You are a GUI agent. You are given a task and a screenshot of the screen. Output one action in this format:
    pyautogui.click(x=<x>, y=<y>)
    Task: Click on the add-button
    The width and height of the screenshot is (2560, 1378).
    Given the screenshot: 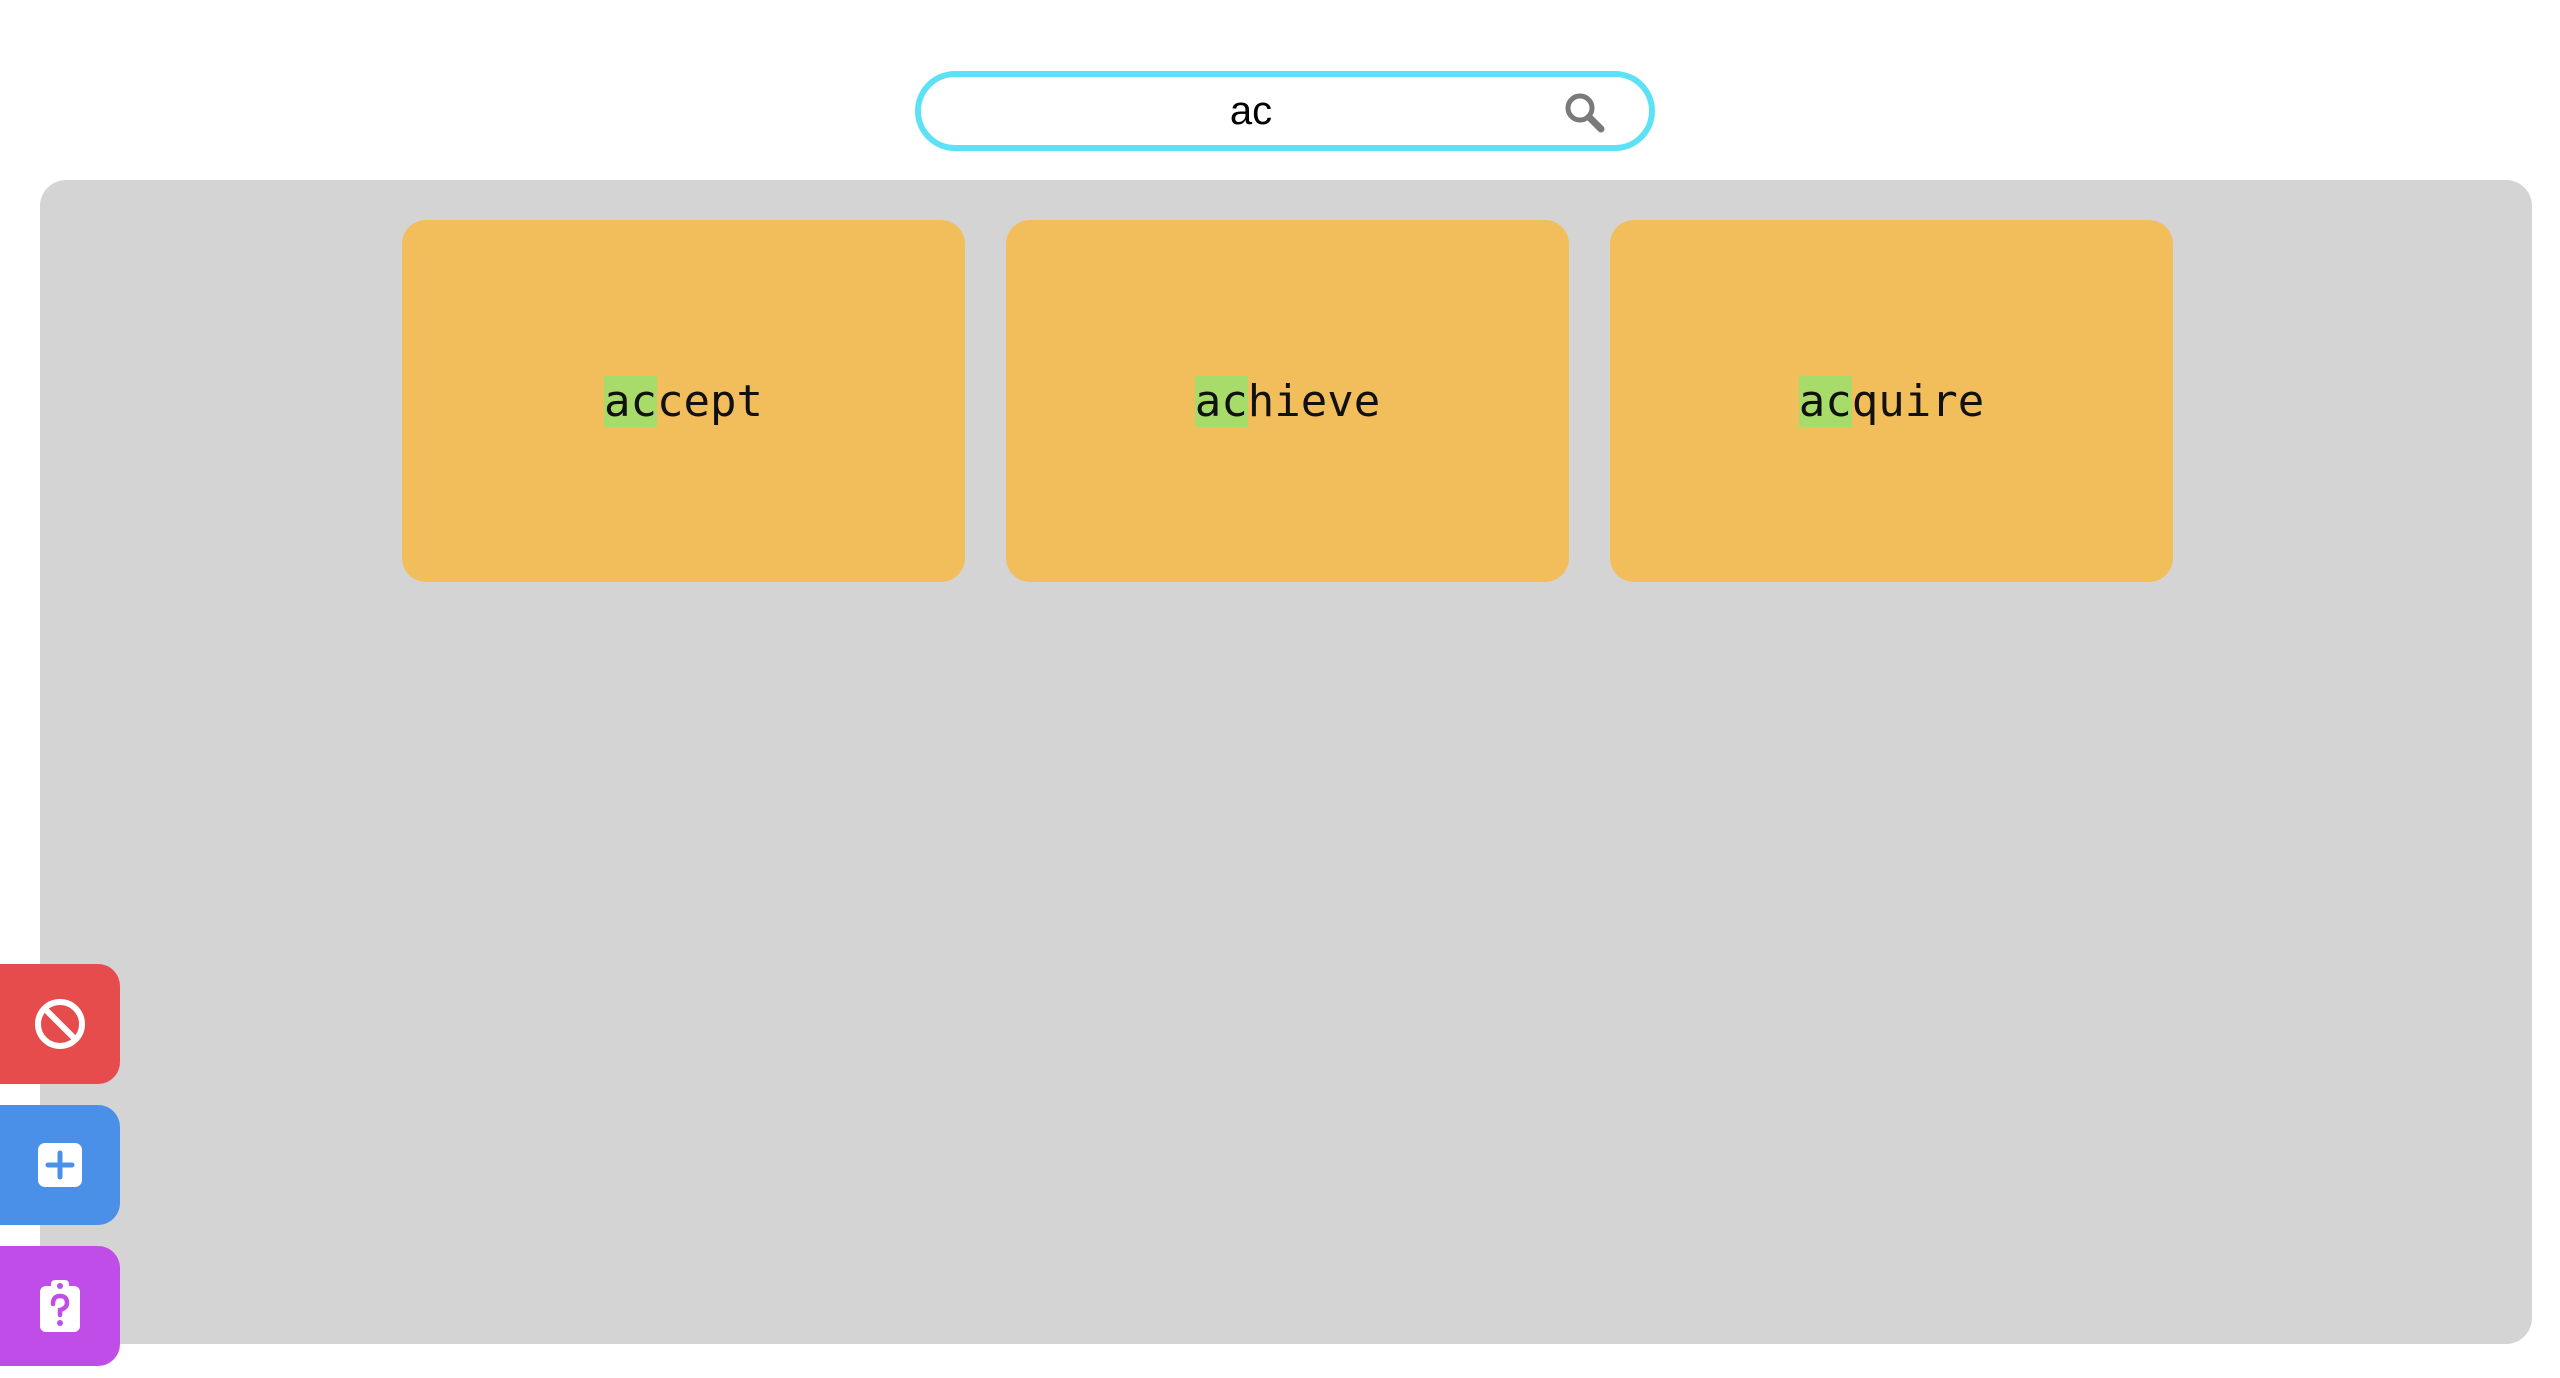 What is the action you would take?
    pyautogui.click(x=60, y=1165)
    